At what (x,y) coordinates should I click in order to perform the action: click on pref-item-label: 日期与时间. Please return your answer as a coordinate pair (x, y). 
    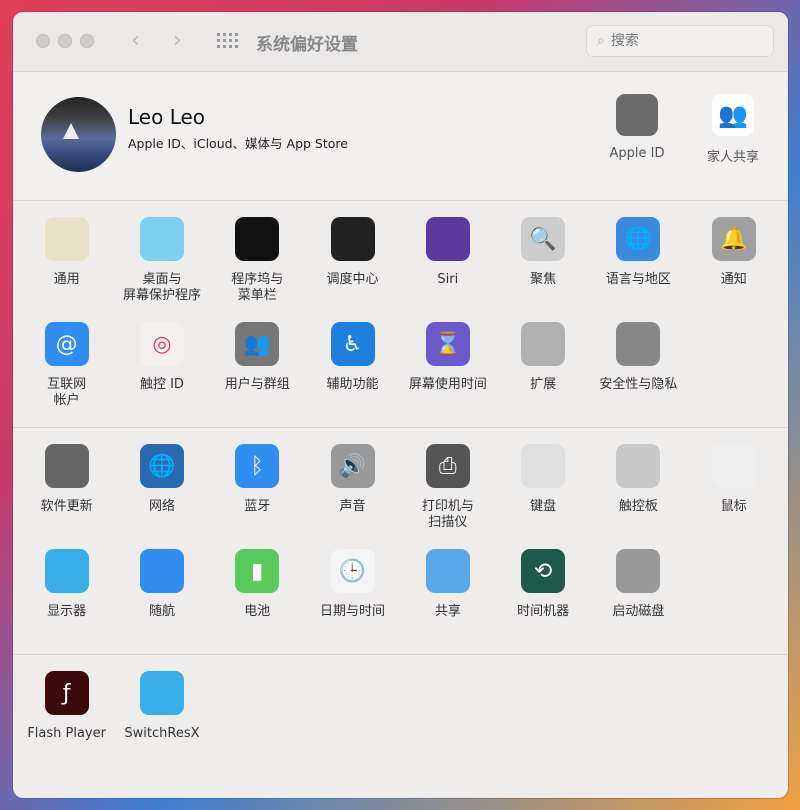
    Looking at the image, I should click on (353, 611).